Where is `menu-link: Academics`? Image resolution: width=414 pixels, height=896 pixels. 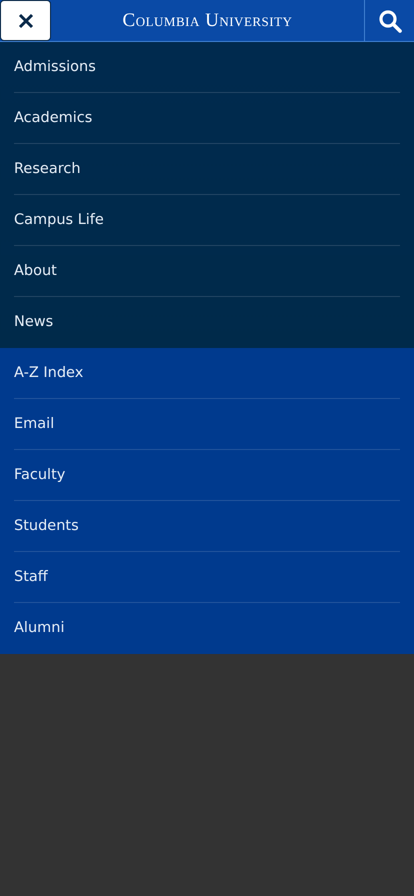 menu-link: Academics is located at coordinates (53, 118).